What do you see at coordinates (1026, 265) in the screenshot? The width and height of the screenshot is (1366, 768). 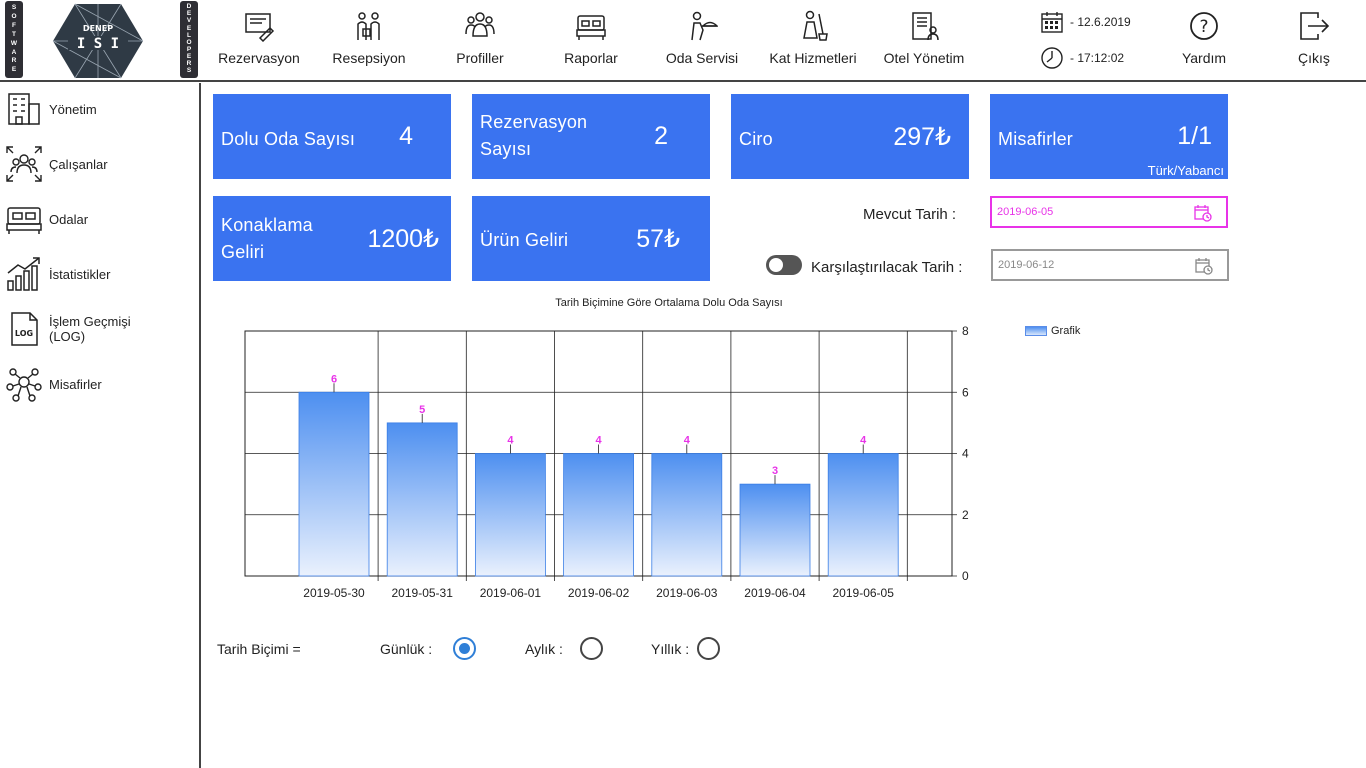 I see `compare-date-value: 2019-06-12` at bounding box center [1026, 265].